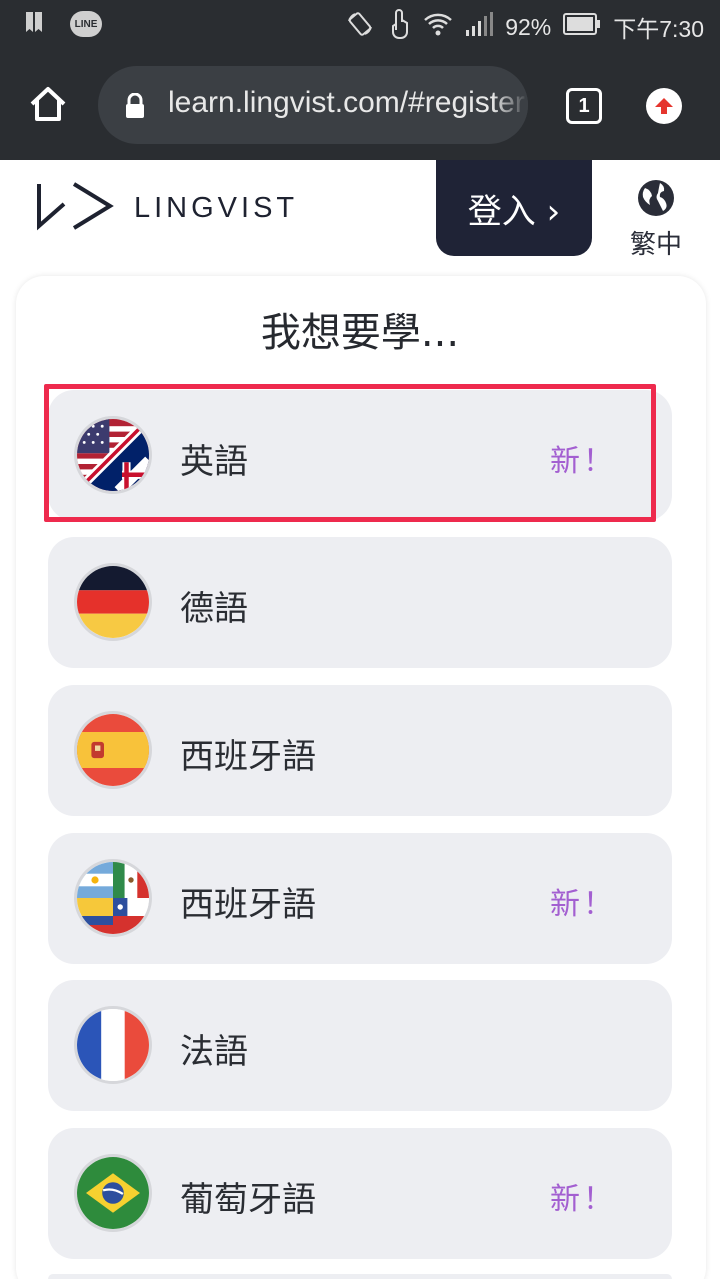 This screenshot has height=1279, width=720. I want to click on spain-flag-icon, so click(113, 750).